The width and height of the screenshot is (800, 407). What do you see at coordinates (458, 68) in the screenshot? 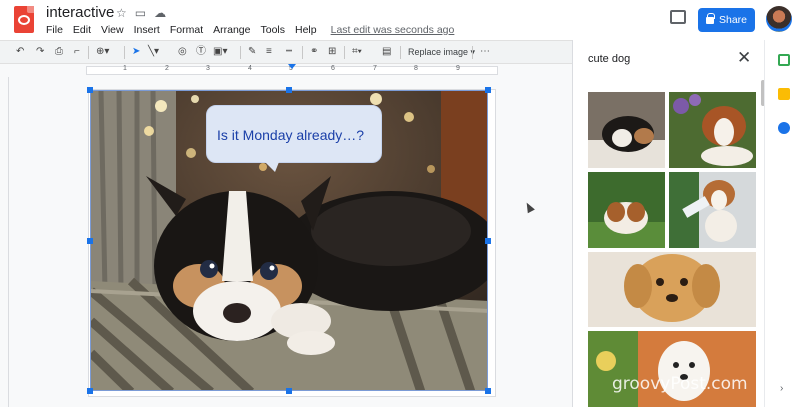
I see `ruler-number: 9` at bounding box center [458, 68].